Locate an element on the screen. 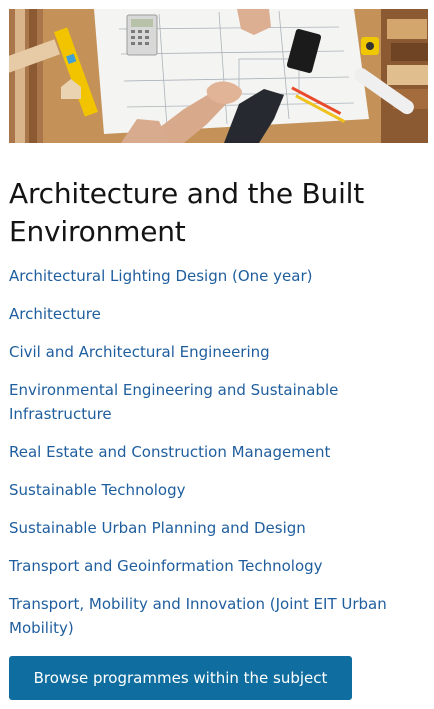 This screenshot has height=709, width=434. programme-link-architecture: Architecture is located at coordinates (216, 314).